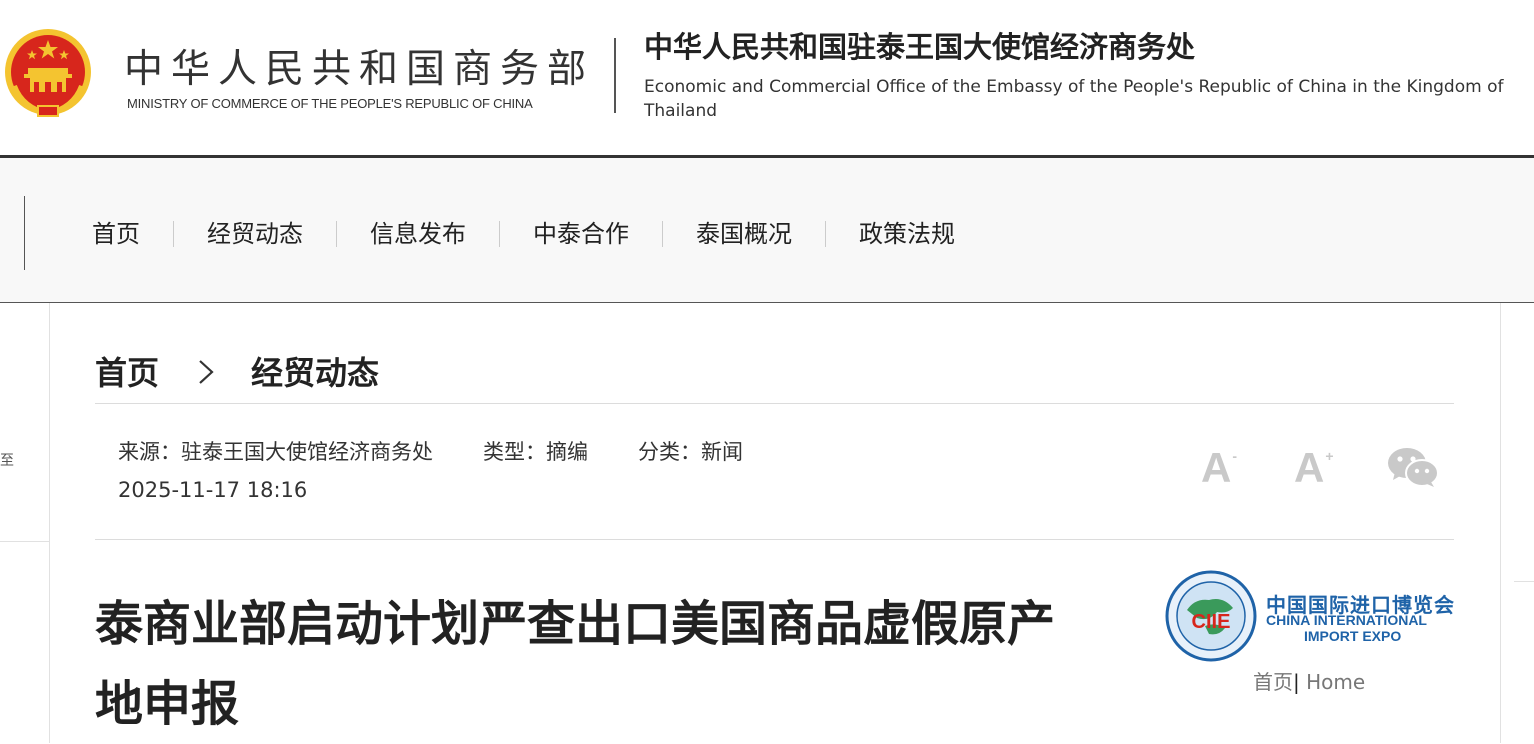  What do you see at coordinates (418, 234) in the screenshot?
I see `nav-item-announcements: 信息发布` at bounding box center [418, 234].